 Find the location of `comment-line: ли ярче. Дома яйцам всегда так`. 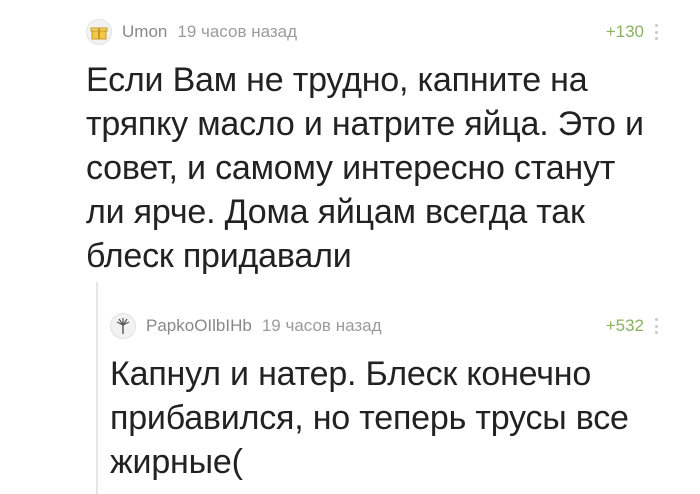

comment-line: ли ярче. Дома яйцам всегда так is located at coordinates (335, 212).